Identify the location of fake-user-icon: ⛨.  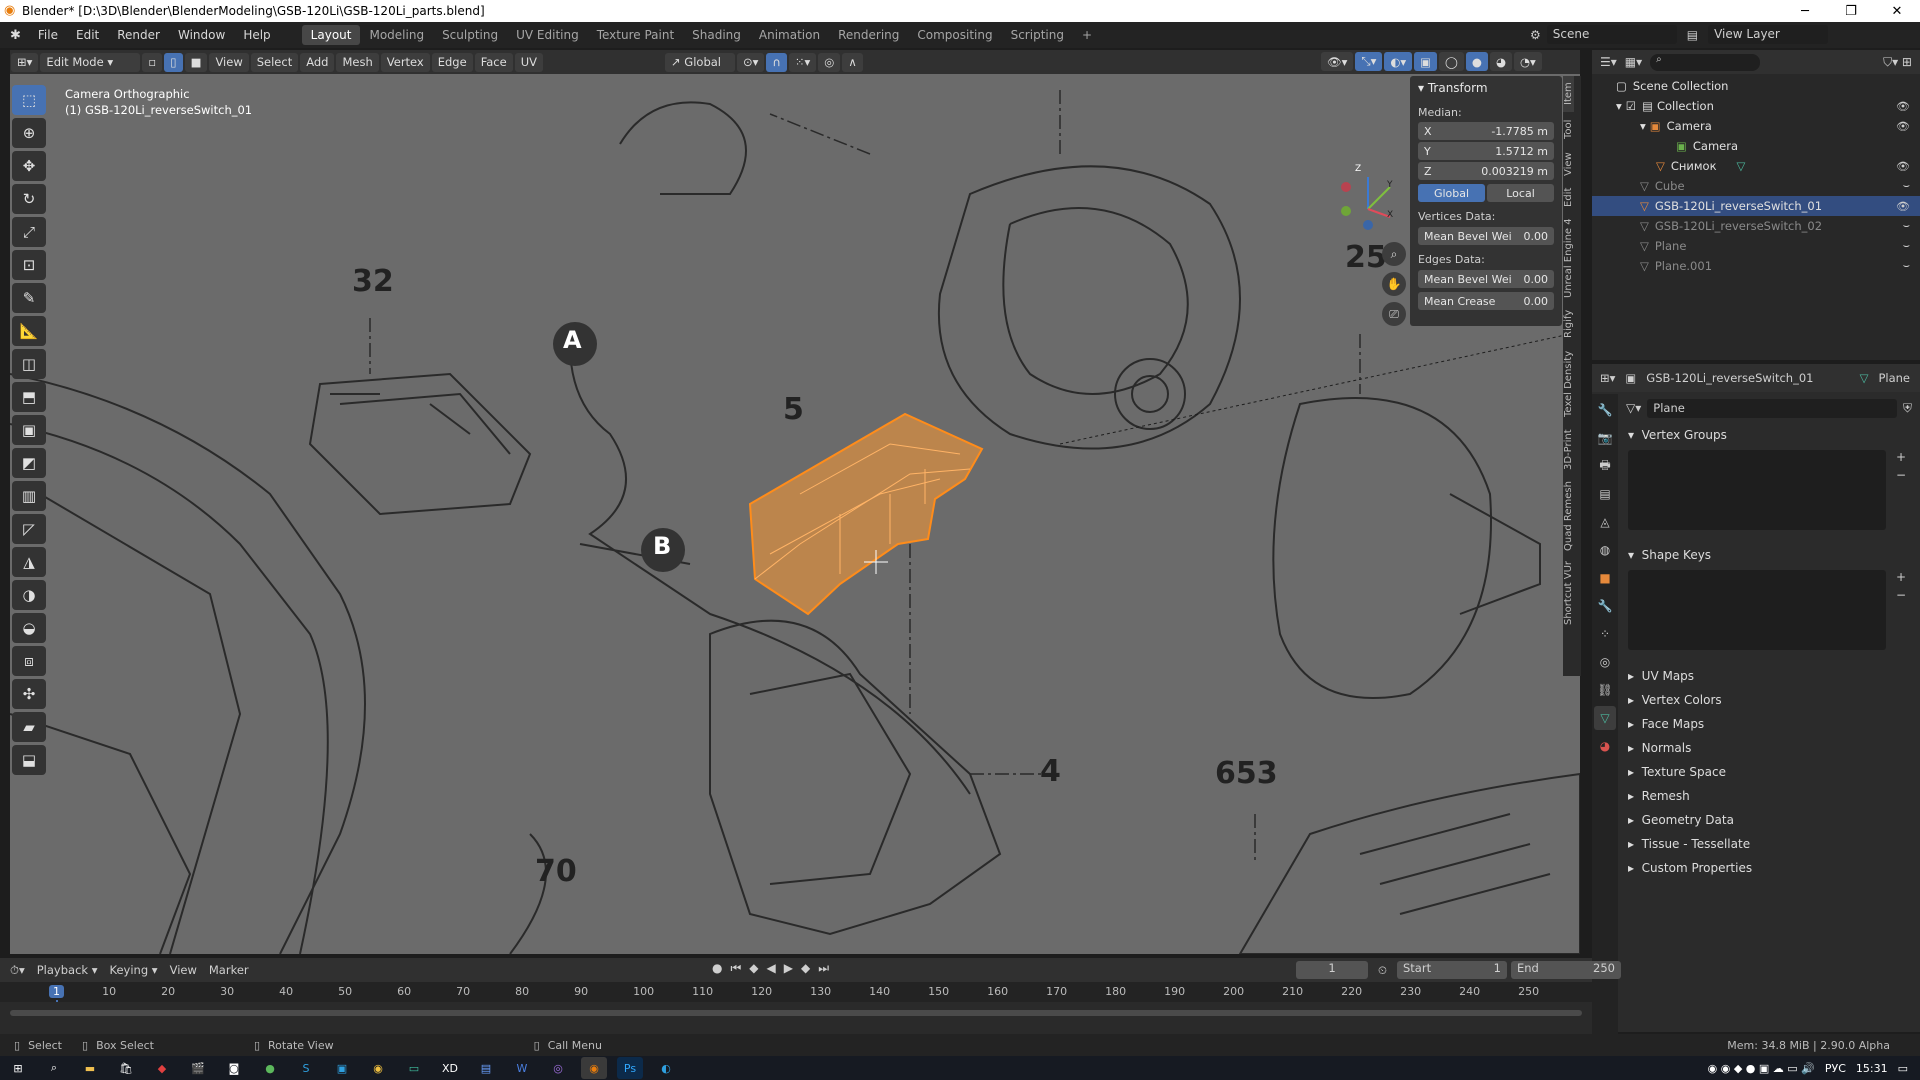
(1907, 408).